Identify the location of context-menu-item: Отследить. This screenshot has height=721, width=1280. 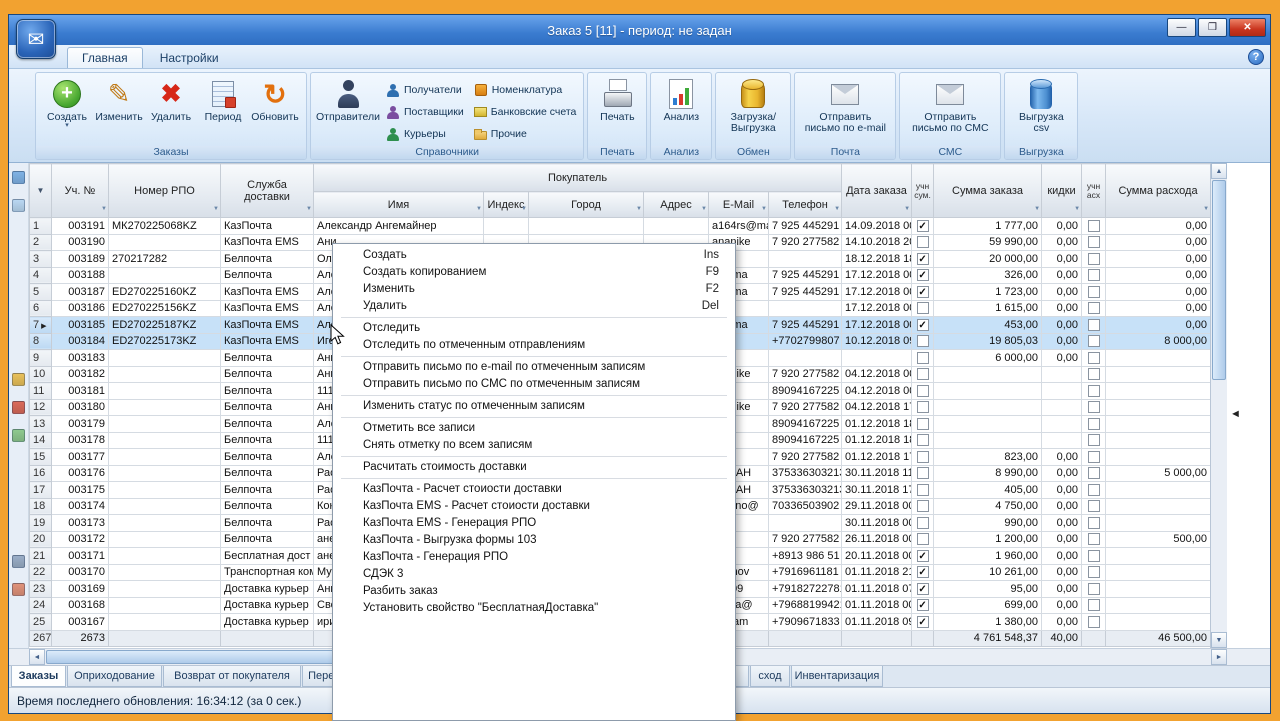
(534, 328).